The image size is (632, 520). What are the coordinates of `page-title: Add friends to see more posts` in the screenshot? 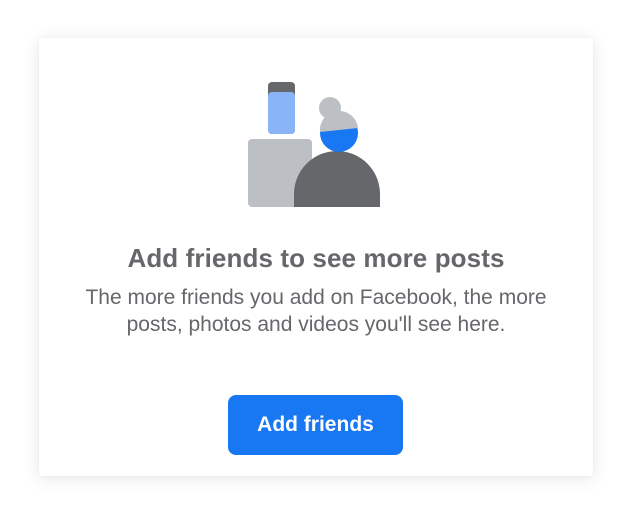 It's located at (316, 258).